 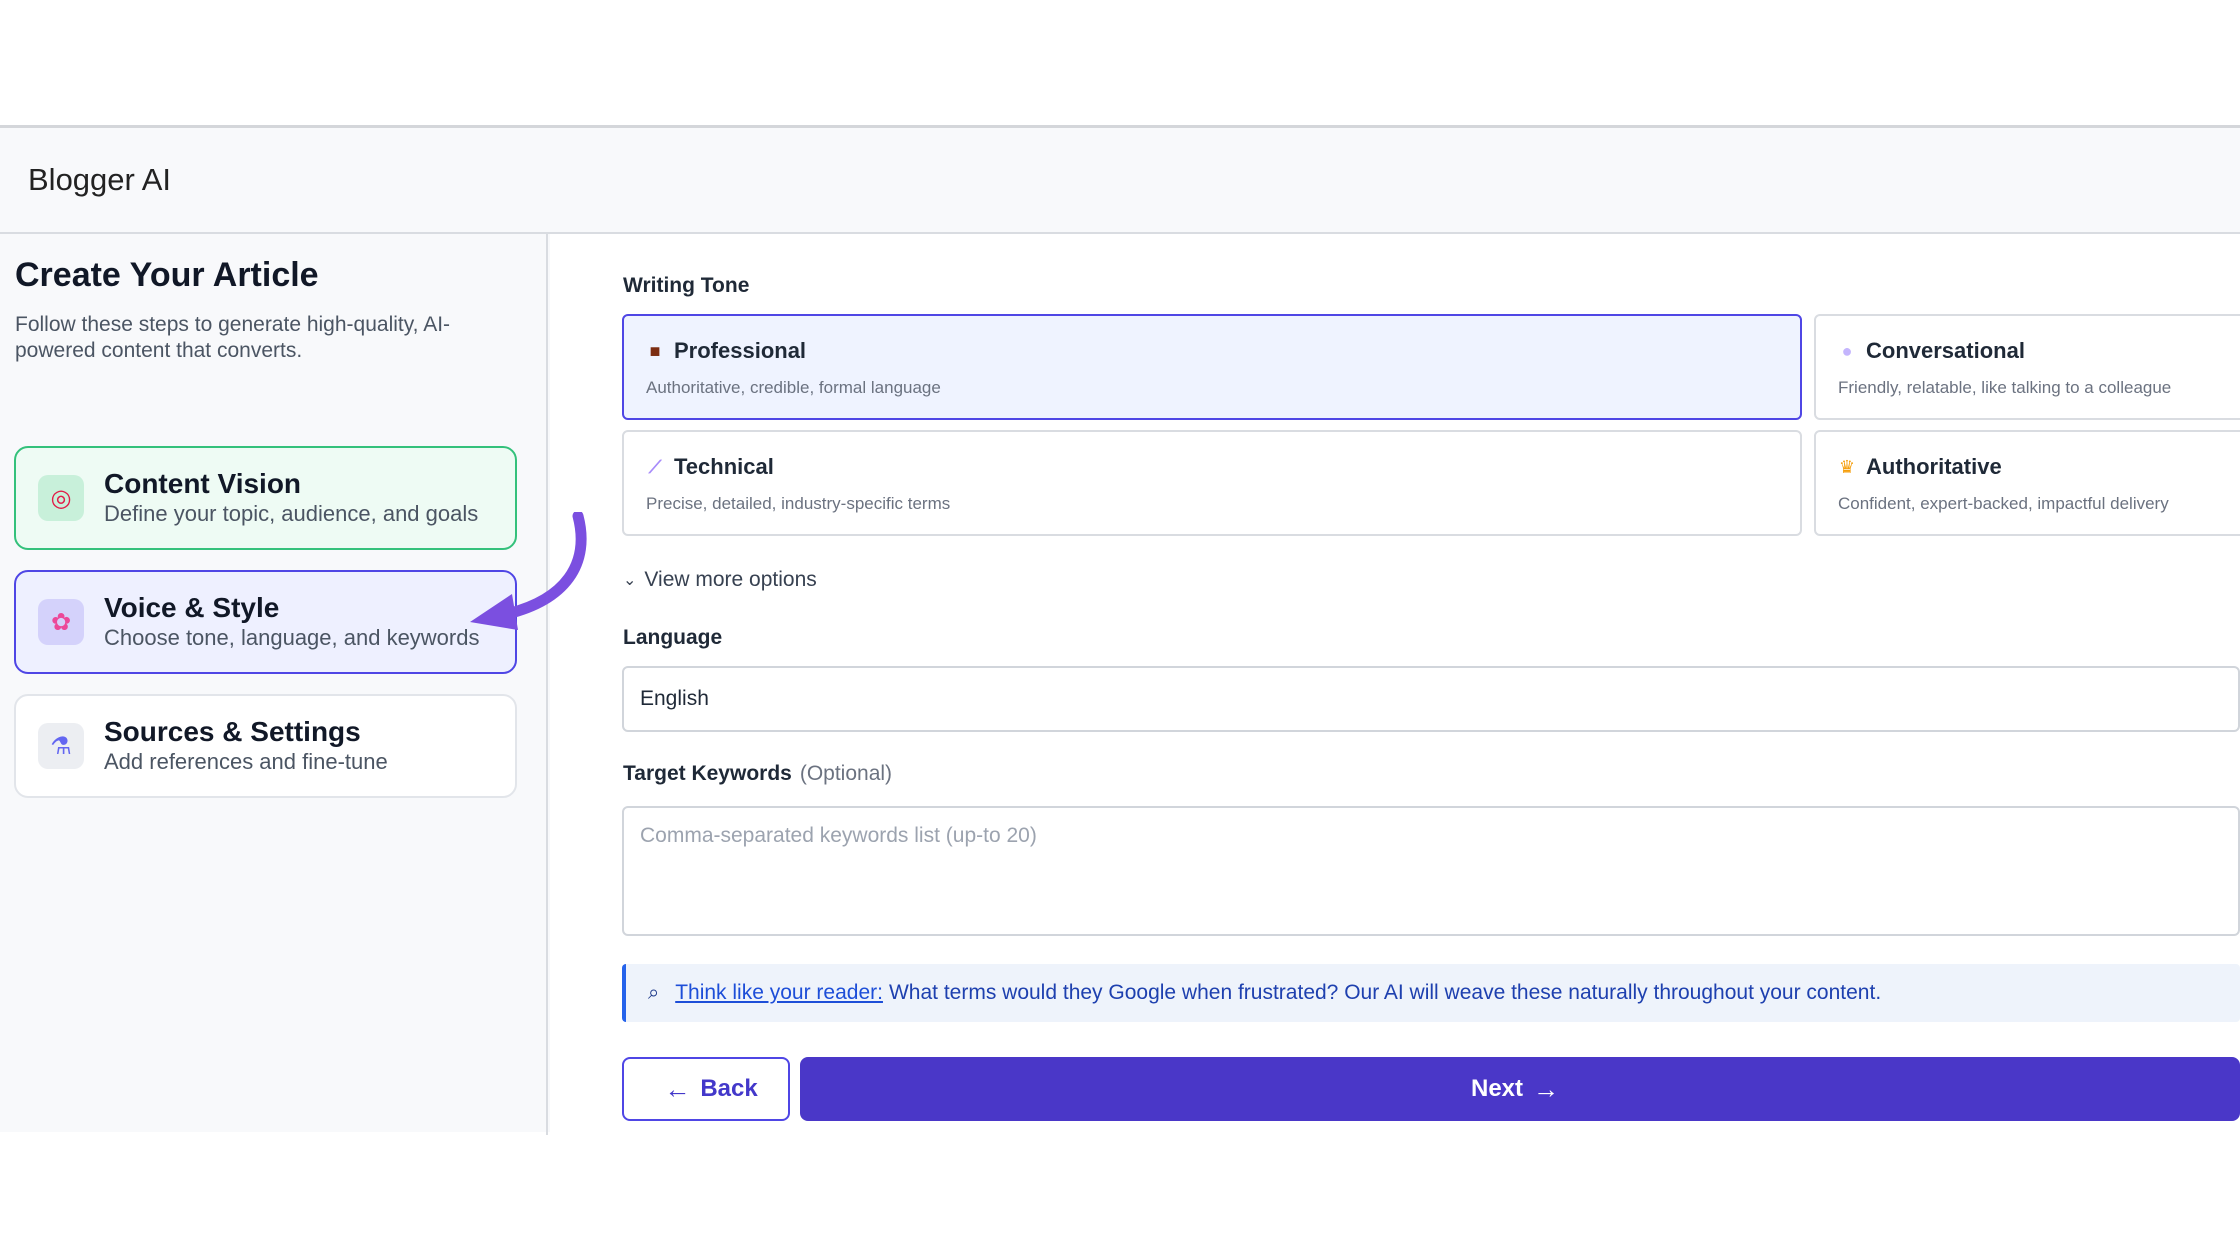 I want to click on language-select: English, so click(x=1431, y=699).